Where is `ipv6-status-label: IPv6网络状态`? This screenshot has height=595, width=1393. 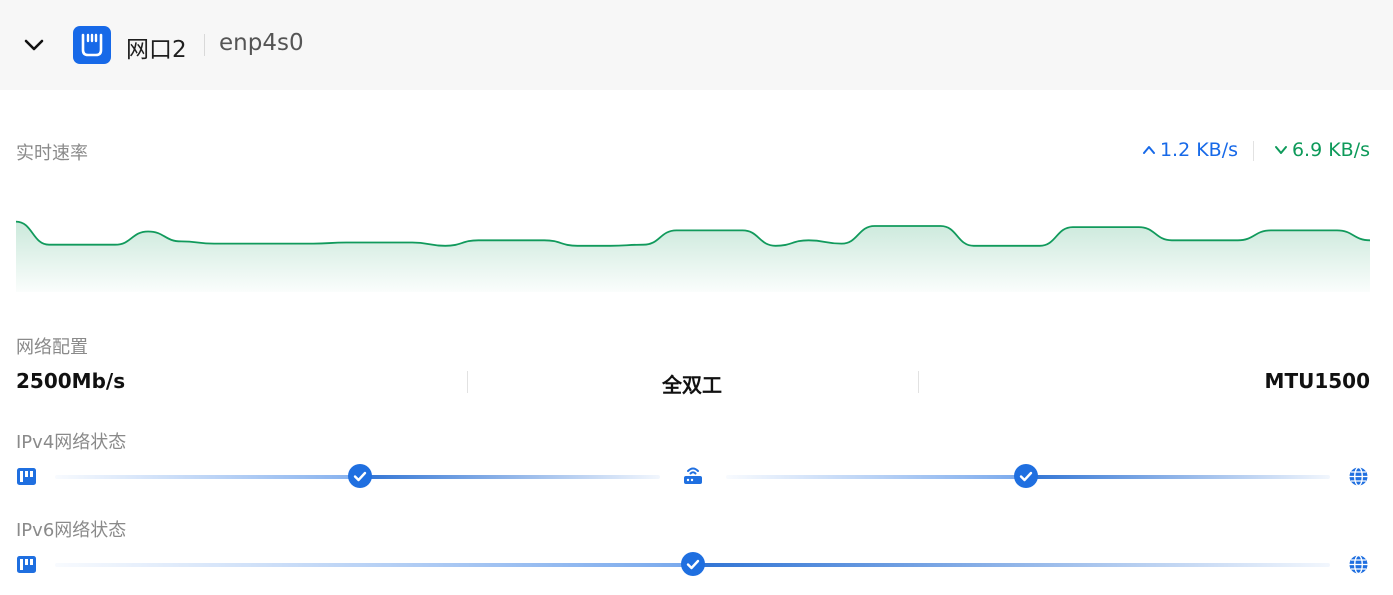
ipv6-status-label: IPv6网络状态 is located at coordinates (71, 530).